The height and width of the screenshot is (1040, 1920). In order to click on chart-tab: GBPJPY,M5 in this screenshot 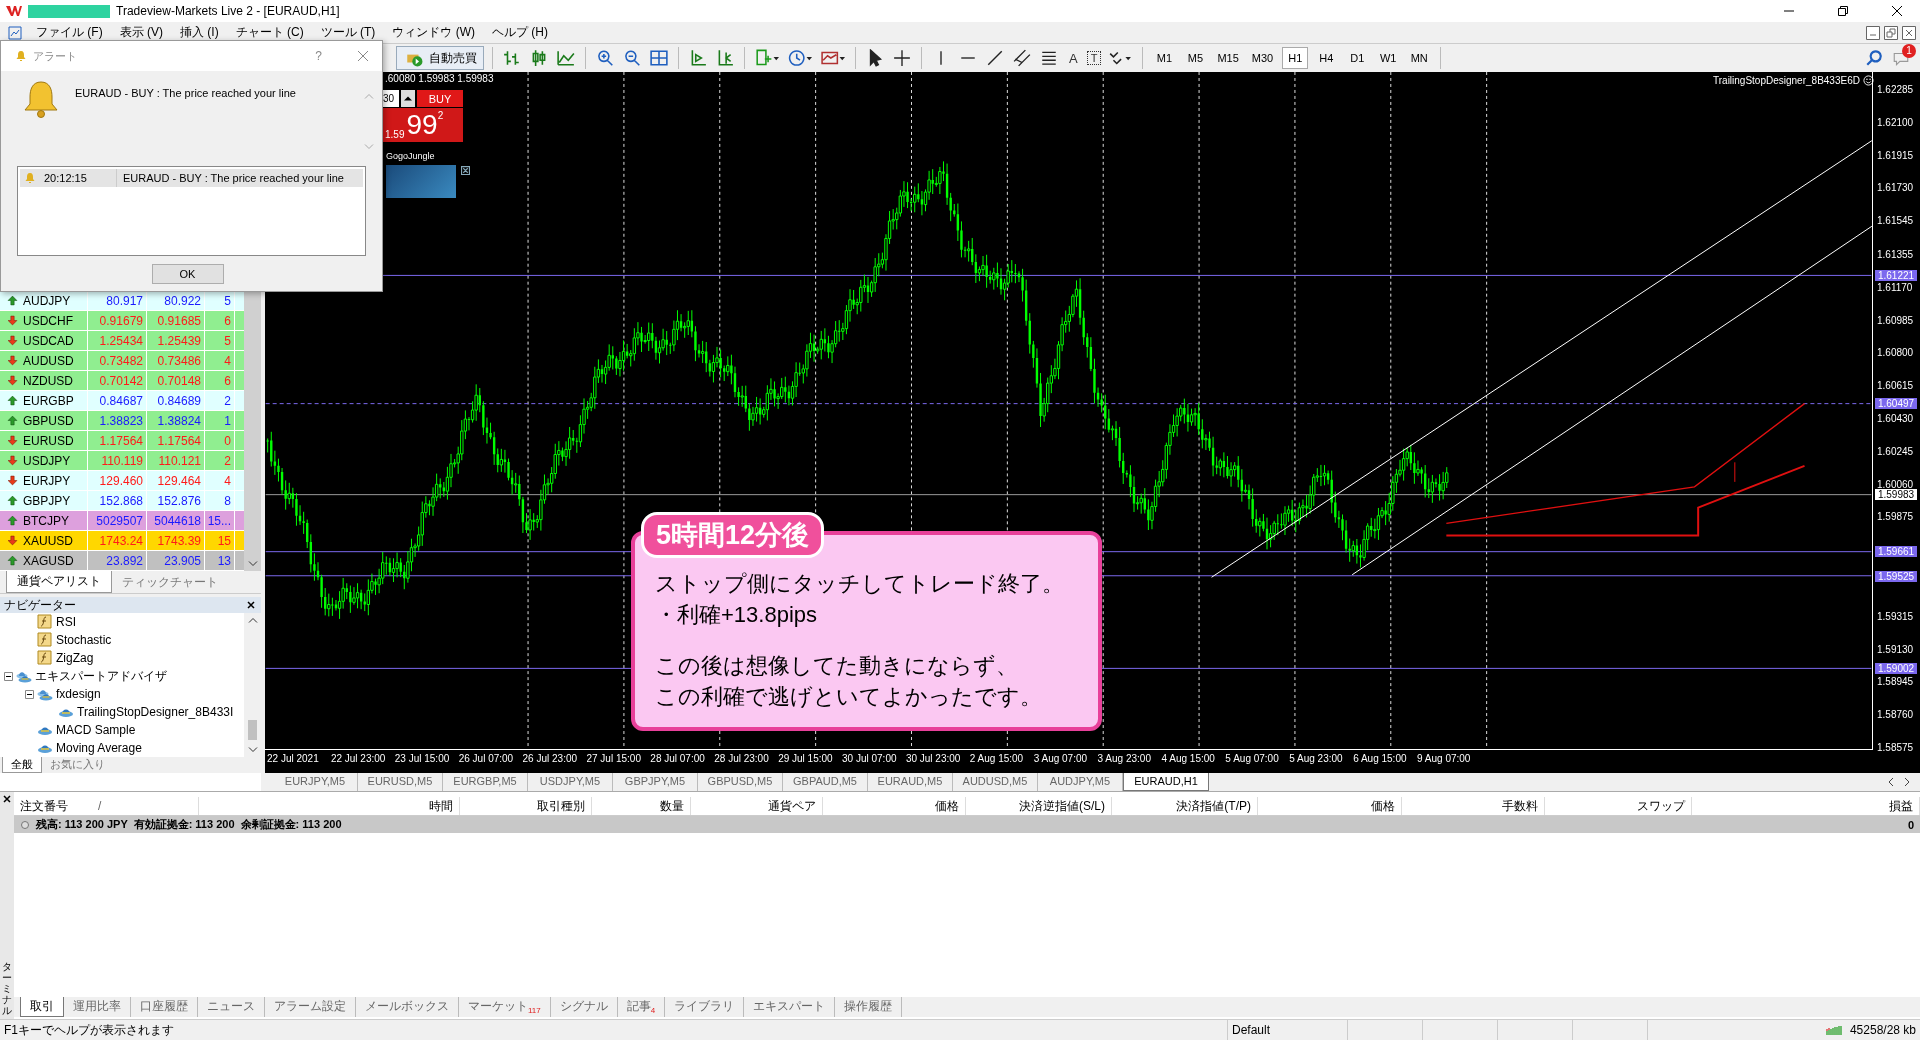, I will do `click(655, 782)`.